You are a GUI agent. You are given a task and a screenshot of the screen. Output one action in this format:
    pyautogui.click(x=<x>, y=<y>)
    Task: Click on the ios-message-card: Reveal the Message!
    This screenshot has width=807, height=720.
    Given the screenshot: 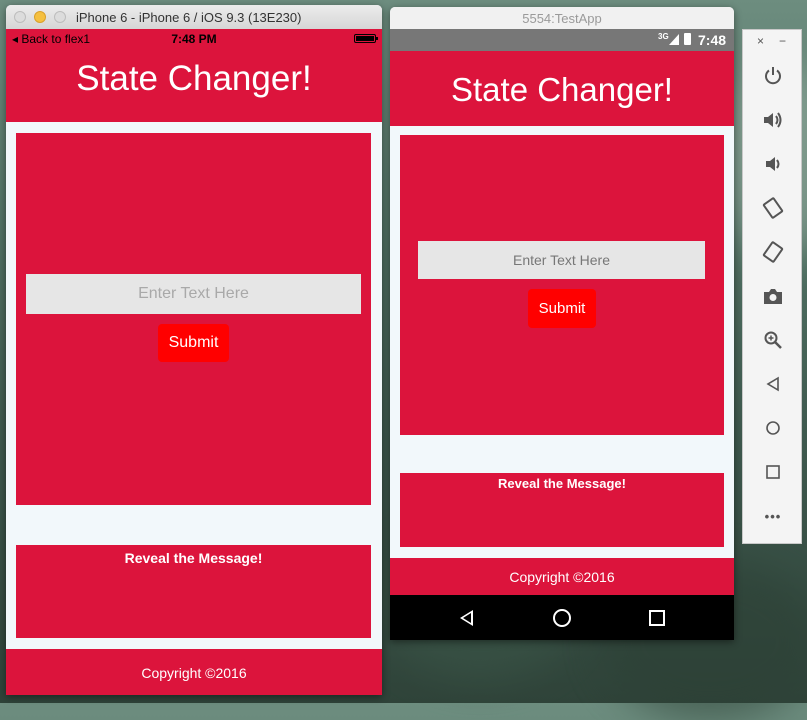 What is the action you would take?
    pyautogui.click(x=193, y=591)
    